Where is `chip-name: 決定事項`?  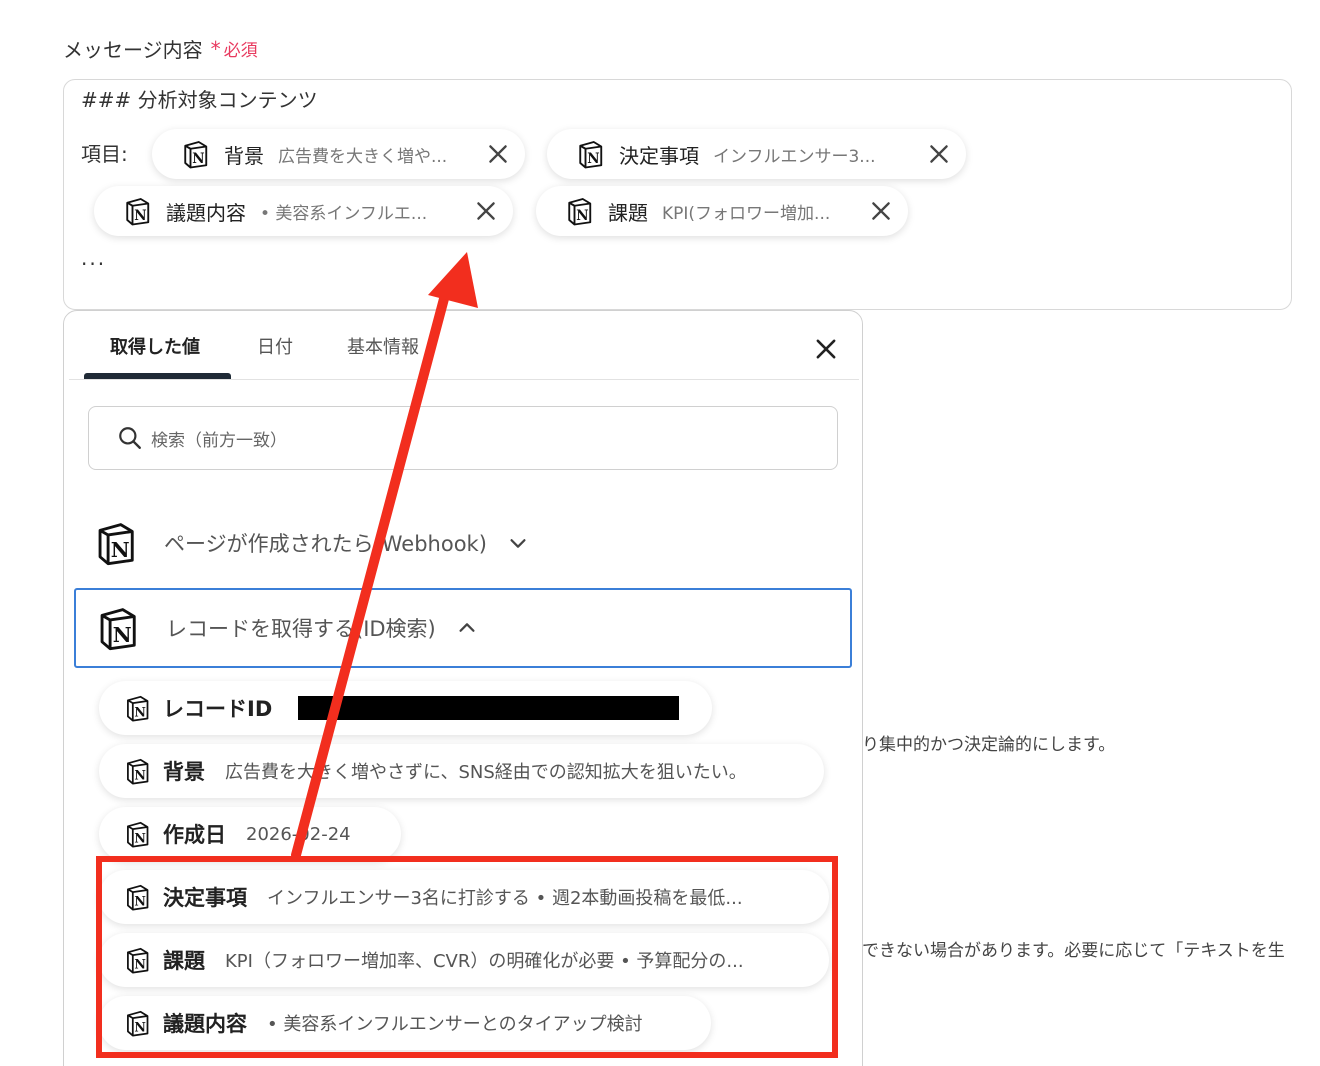
chip-name: 決定事項 is located at coordinates (659, 155).